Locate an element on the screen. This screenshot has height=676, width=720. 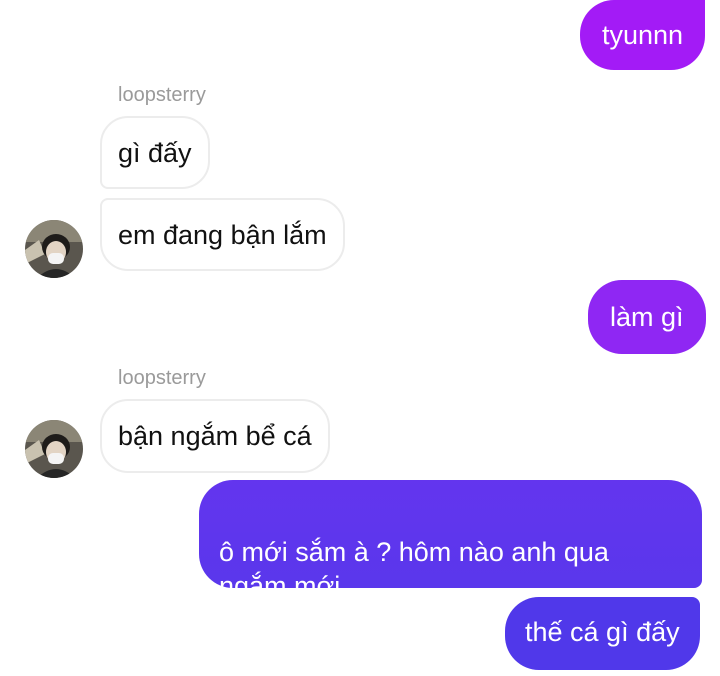
outgoing-message-4: thế cá gì đấy is located at coordinates (602, 633).